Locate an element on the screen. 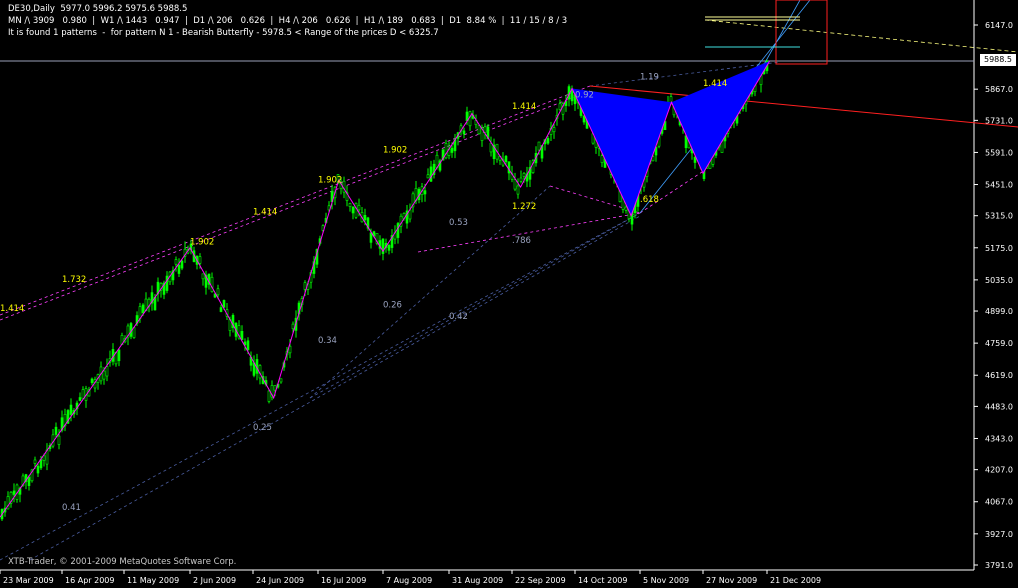  x-tick-label: 23 Mar 2009 is located at coordinates (28, 580).